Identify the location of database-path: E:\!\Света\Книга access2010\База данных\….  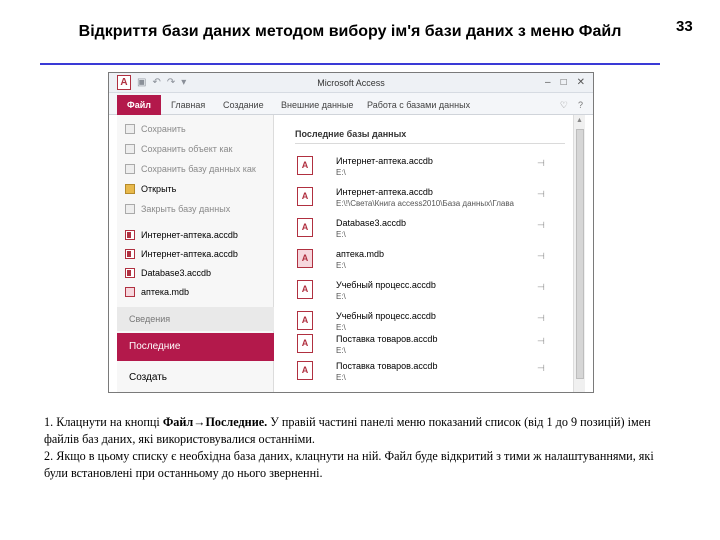
(425, 203).